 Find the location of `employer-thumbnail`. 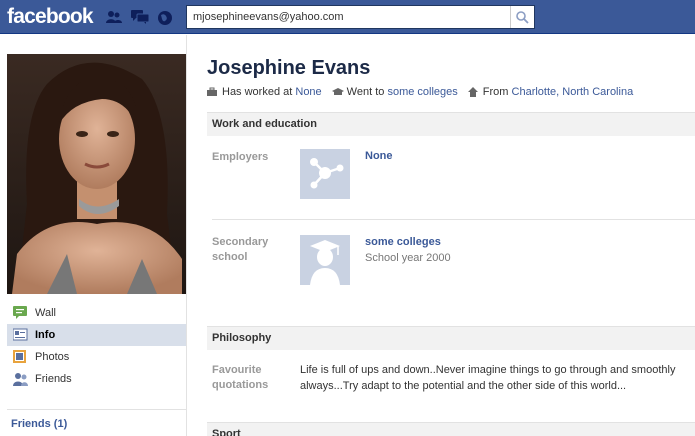

employer-thumbnail is located at coordinates (325, 174).